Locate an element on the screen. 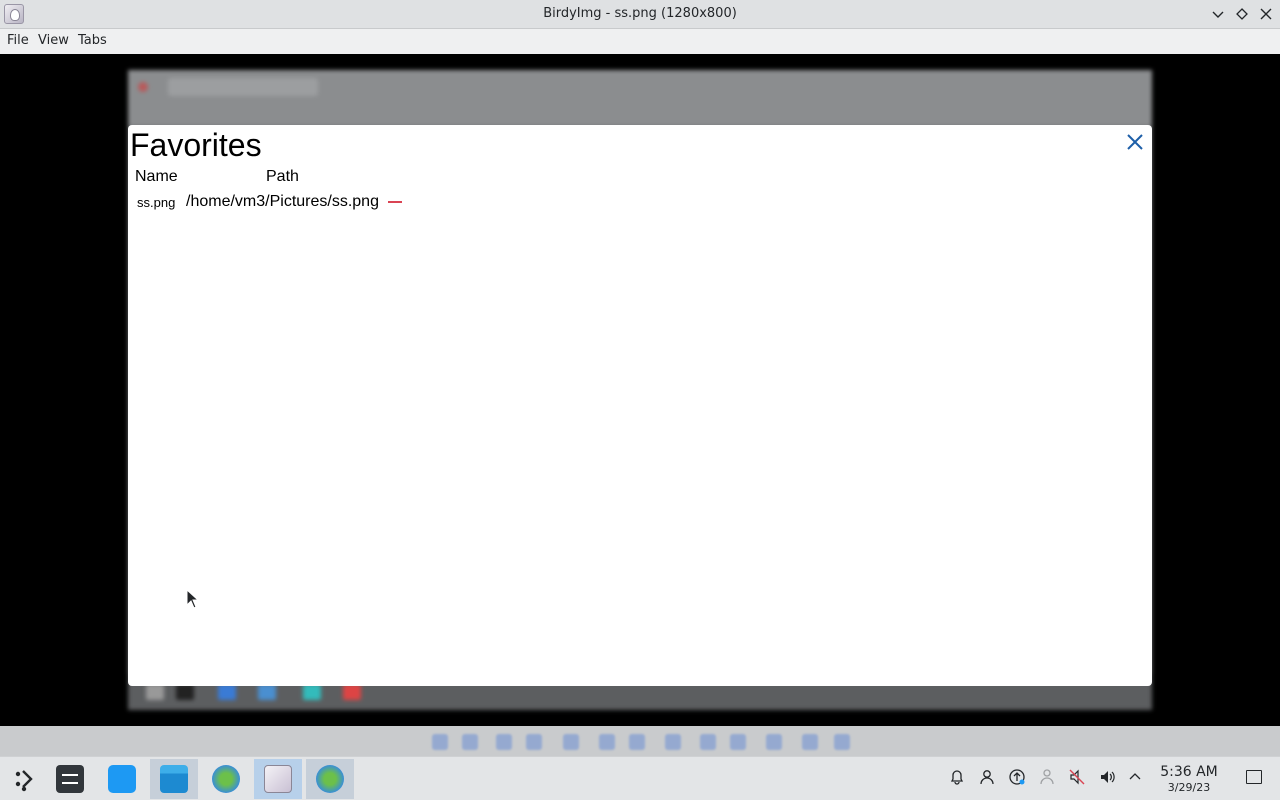 The width and height of the screenshot is (1280, 800). task-file-manager is located at coordinates (174, 779).